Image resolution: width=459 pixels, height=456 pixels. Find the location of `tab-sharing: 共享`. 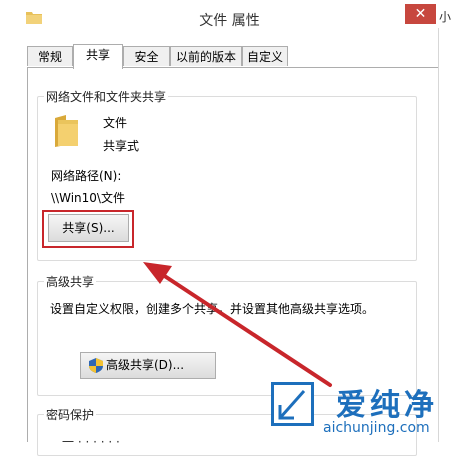

tab-sharing: 共享 is located at coordinates (98, 56).